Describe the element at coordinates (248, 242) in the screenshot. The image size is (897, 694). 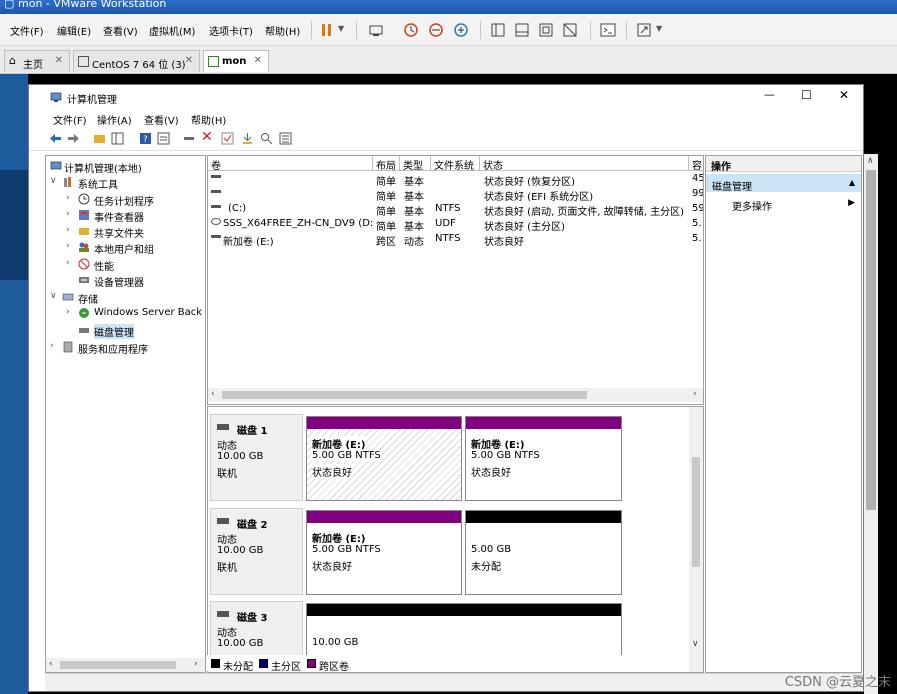
I see `cell-volume: 新加卷 (E:)` at that location.